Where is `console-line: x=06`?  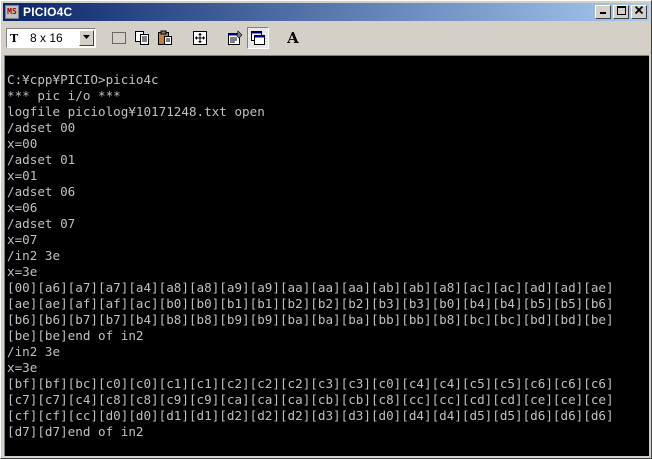 console-line: x=06 is located at coordinates (22, 207).